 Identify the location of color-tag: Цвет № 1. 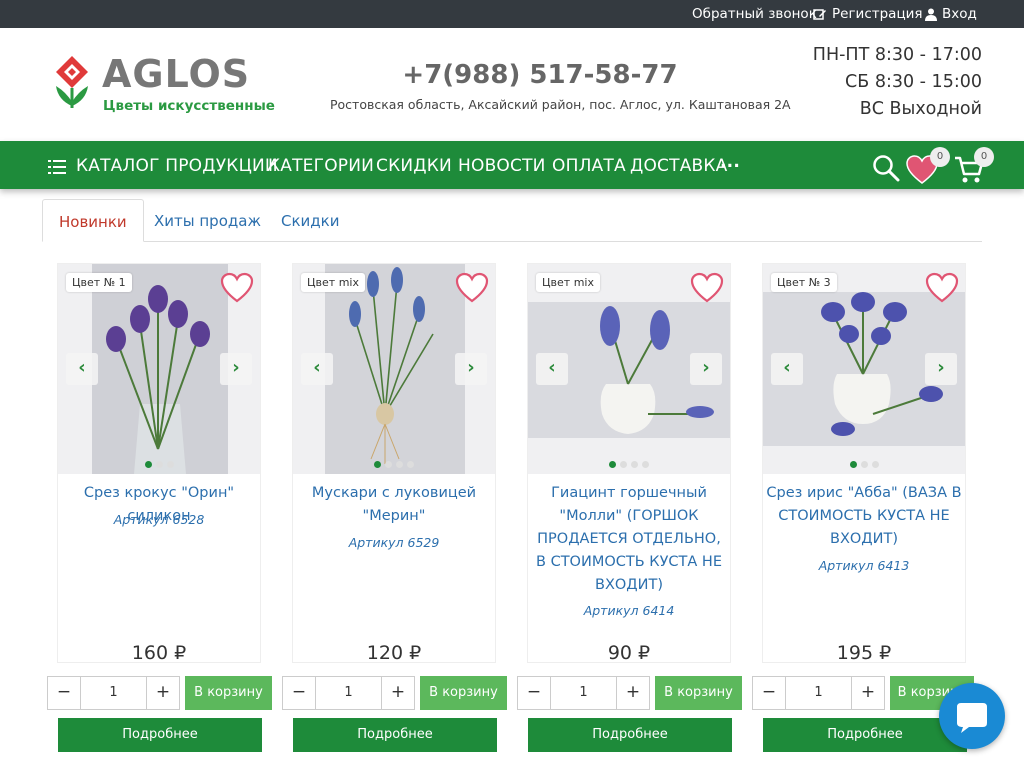
(99, 282).